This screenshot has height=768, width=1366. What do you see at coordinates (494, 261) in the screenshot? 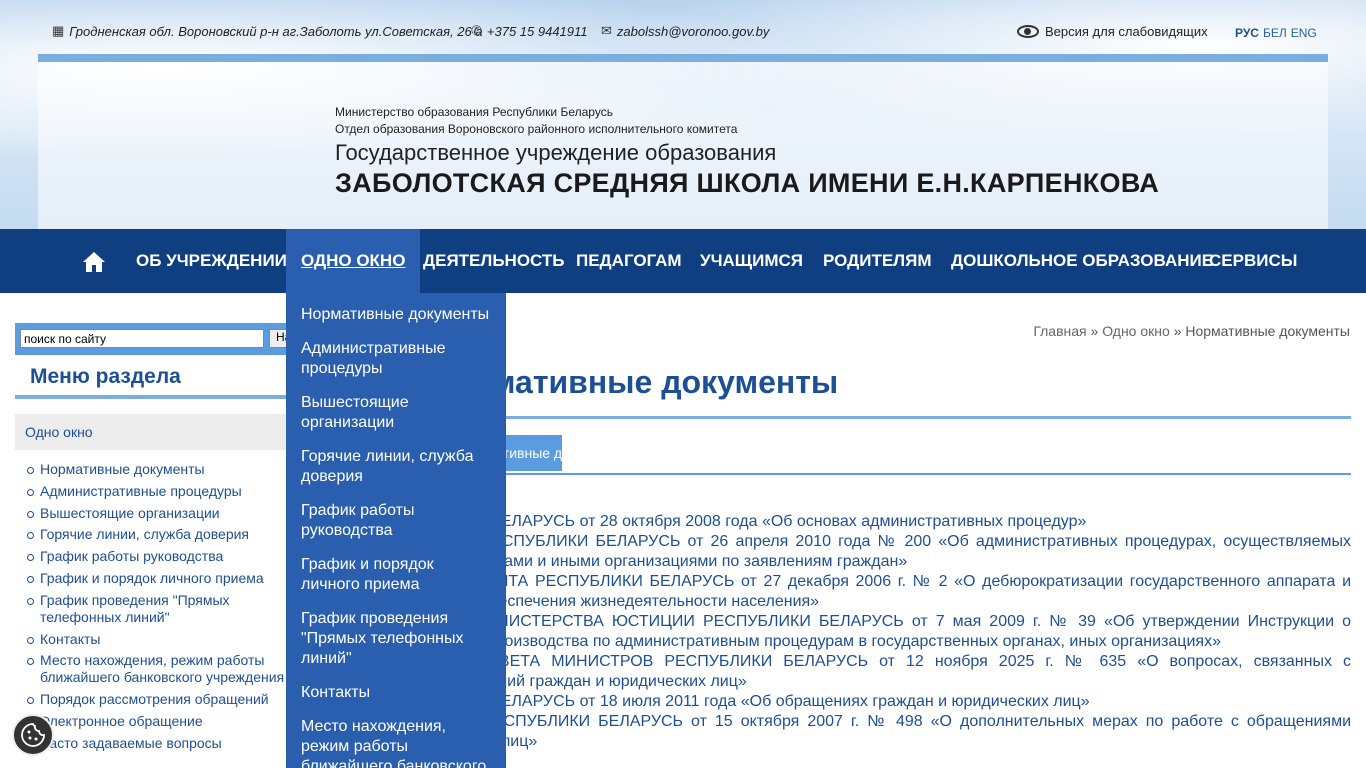
I see `nav-activity: ДЕЯТЕЛЬНОСТЬ` at bounding box center [494, 261].